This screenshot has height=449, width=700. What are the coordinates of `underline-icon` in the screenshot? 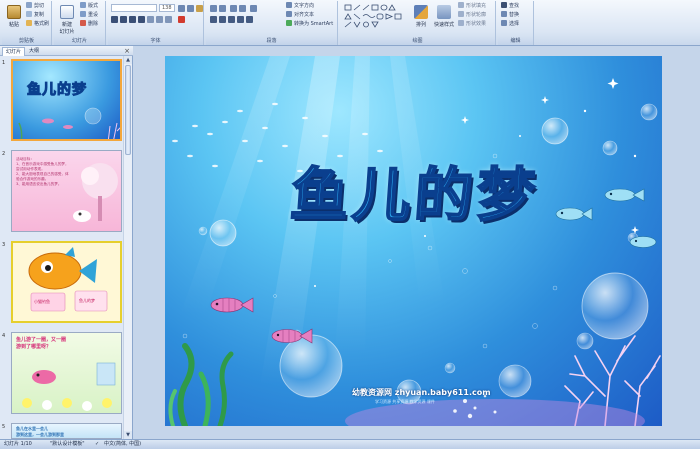 It's located at (132, 19).